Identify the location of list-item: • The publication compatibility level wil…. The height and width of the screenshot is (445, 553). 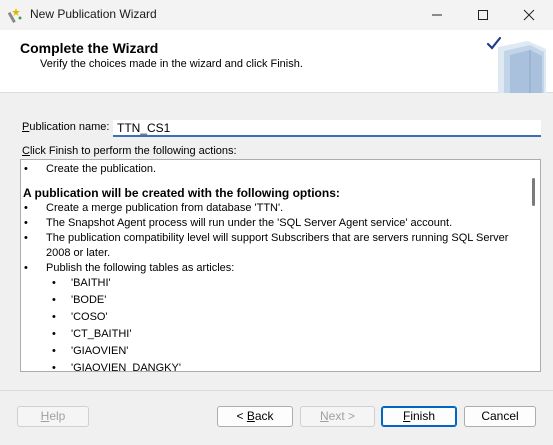
(266, 245).